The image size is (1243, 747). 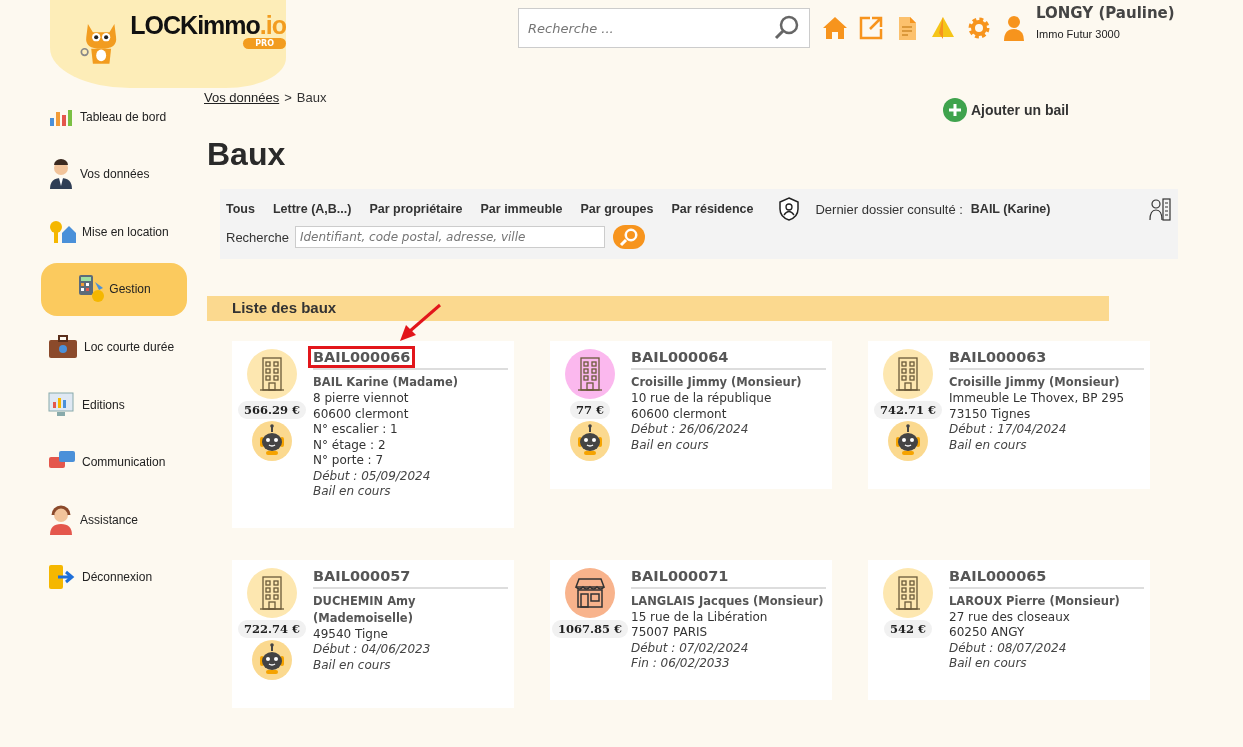 What do you see at coordinates (114, 289) in the screenshot?
I see `sidebar-item: Gestion` at bounding box center [114, 289].